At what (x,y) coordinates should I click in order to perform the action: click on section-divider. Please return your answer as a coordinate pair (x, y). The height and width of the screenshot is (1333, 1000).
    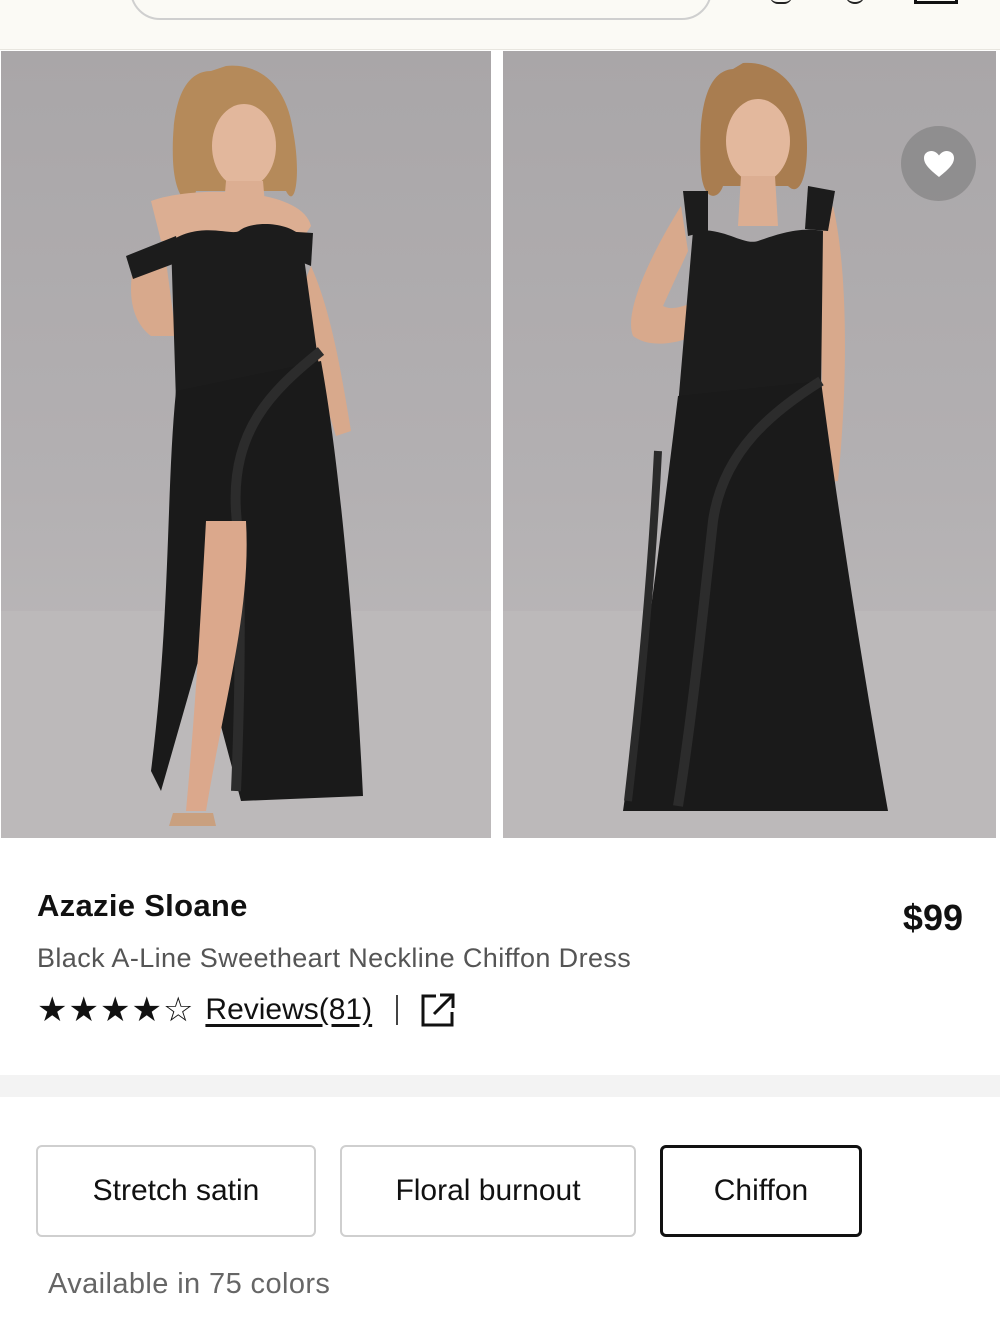
    Looking at the image, I should click on (500, 1086).